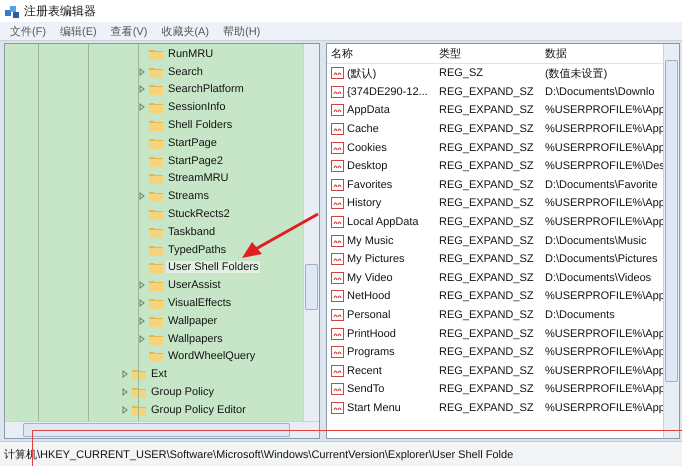  I want to click on tree-item: Streams, so click(188, 196).